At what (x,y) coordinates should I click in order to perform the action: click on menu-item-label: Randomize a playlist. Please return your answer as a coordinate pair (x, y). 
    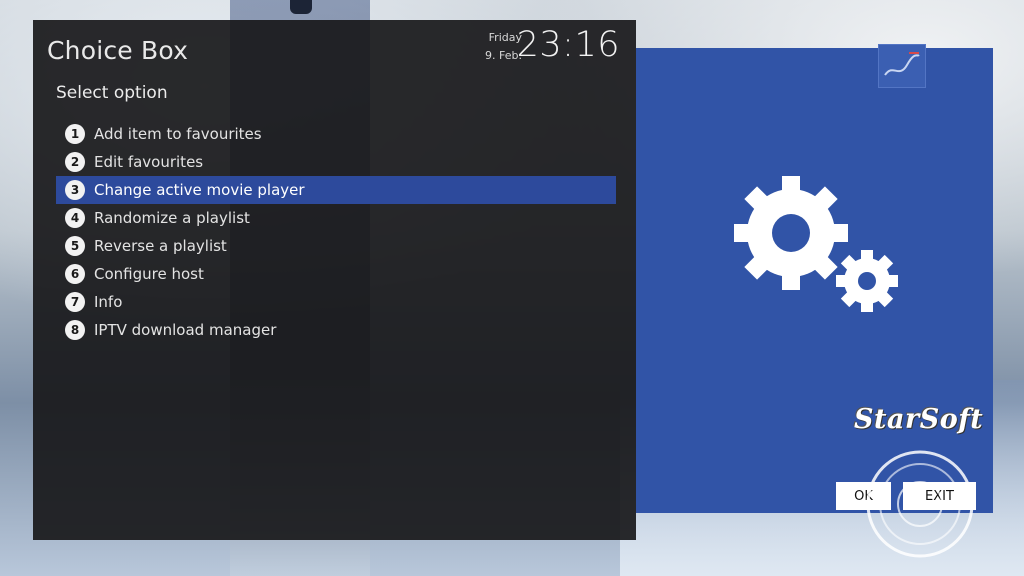
    Looking at the image, I should click on (172, 218).